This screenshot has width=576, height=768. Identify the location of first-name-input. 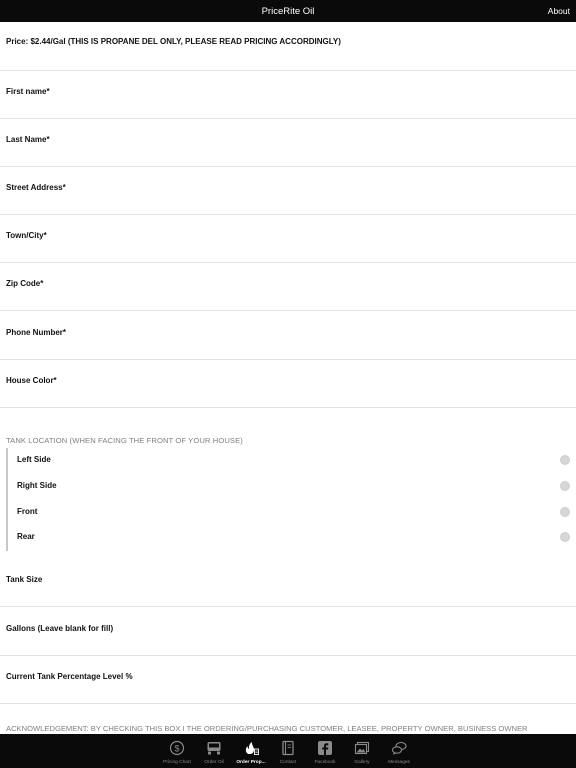
(288, 106).